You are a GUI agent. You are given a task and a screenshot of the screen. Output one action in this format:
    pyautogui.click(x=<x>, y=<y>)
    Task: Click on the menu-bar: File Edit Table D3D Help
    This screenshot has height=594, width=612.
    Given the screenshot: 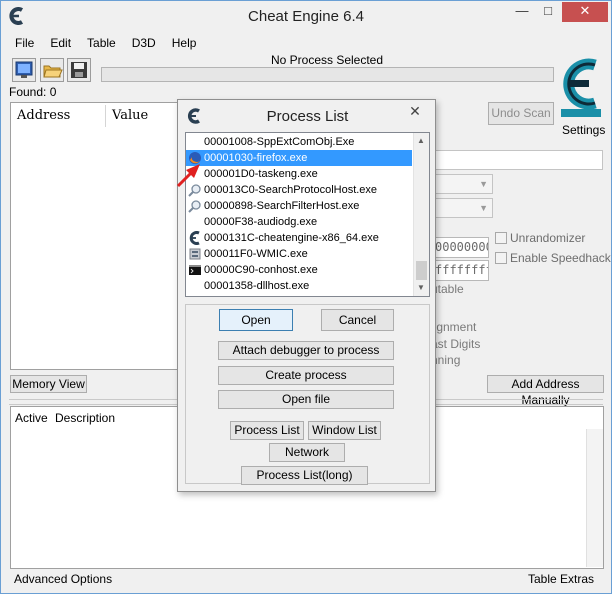 What is the action you would take?
    pyautogui.click(x=105, y=44)
    